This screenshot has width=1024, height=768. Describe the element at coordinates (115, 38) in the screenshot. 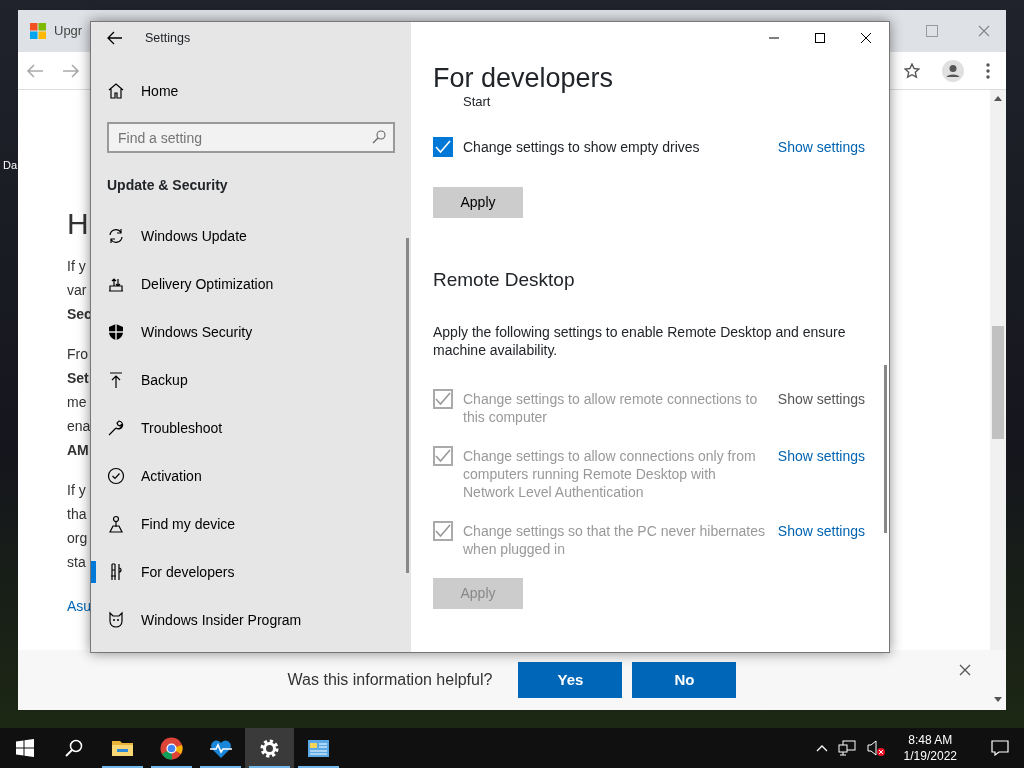

I see `back-icon` at that location.